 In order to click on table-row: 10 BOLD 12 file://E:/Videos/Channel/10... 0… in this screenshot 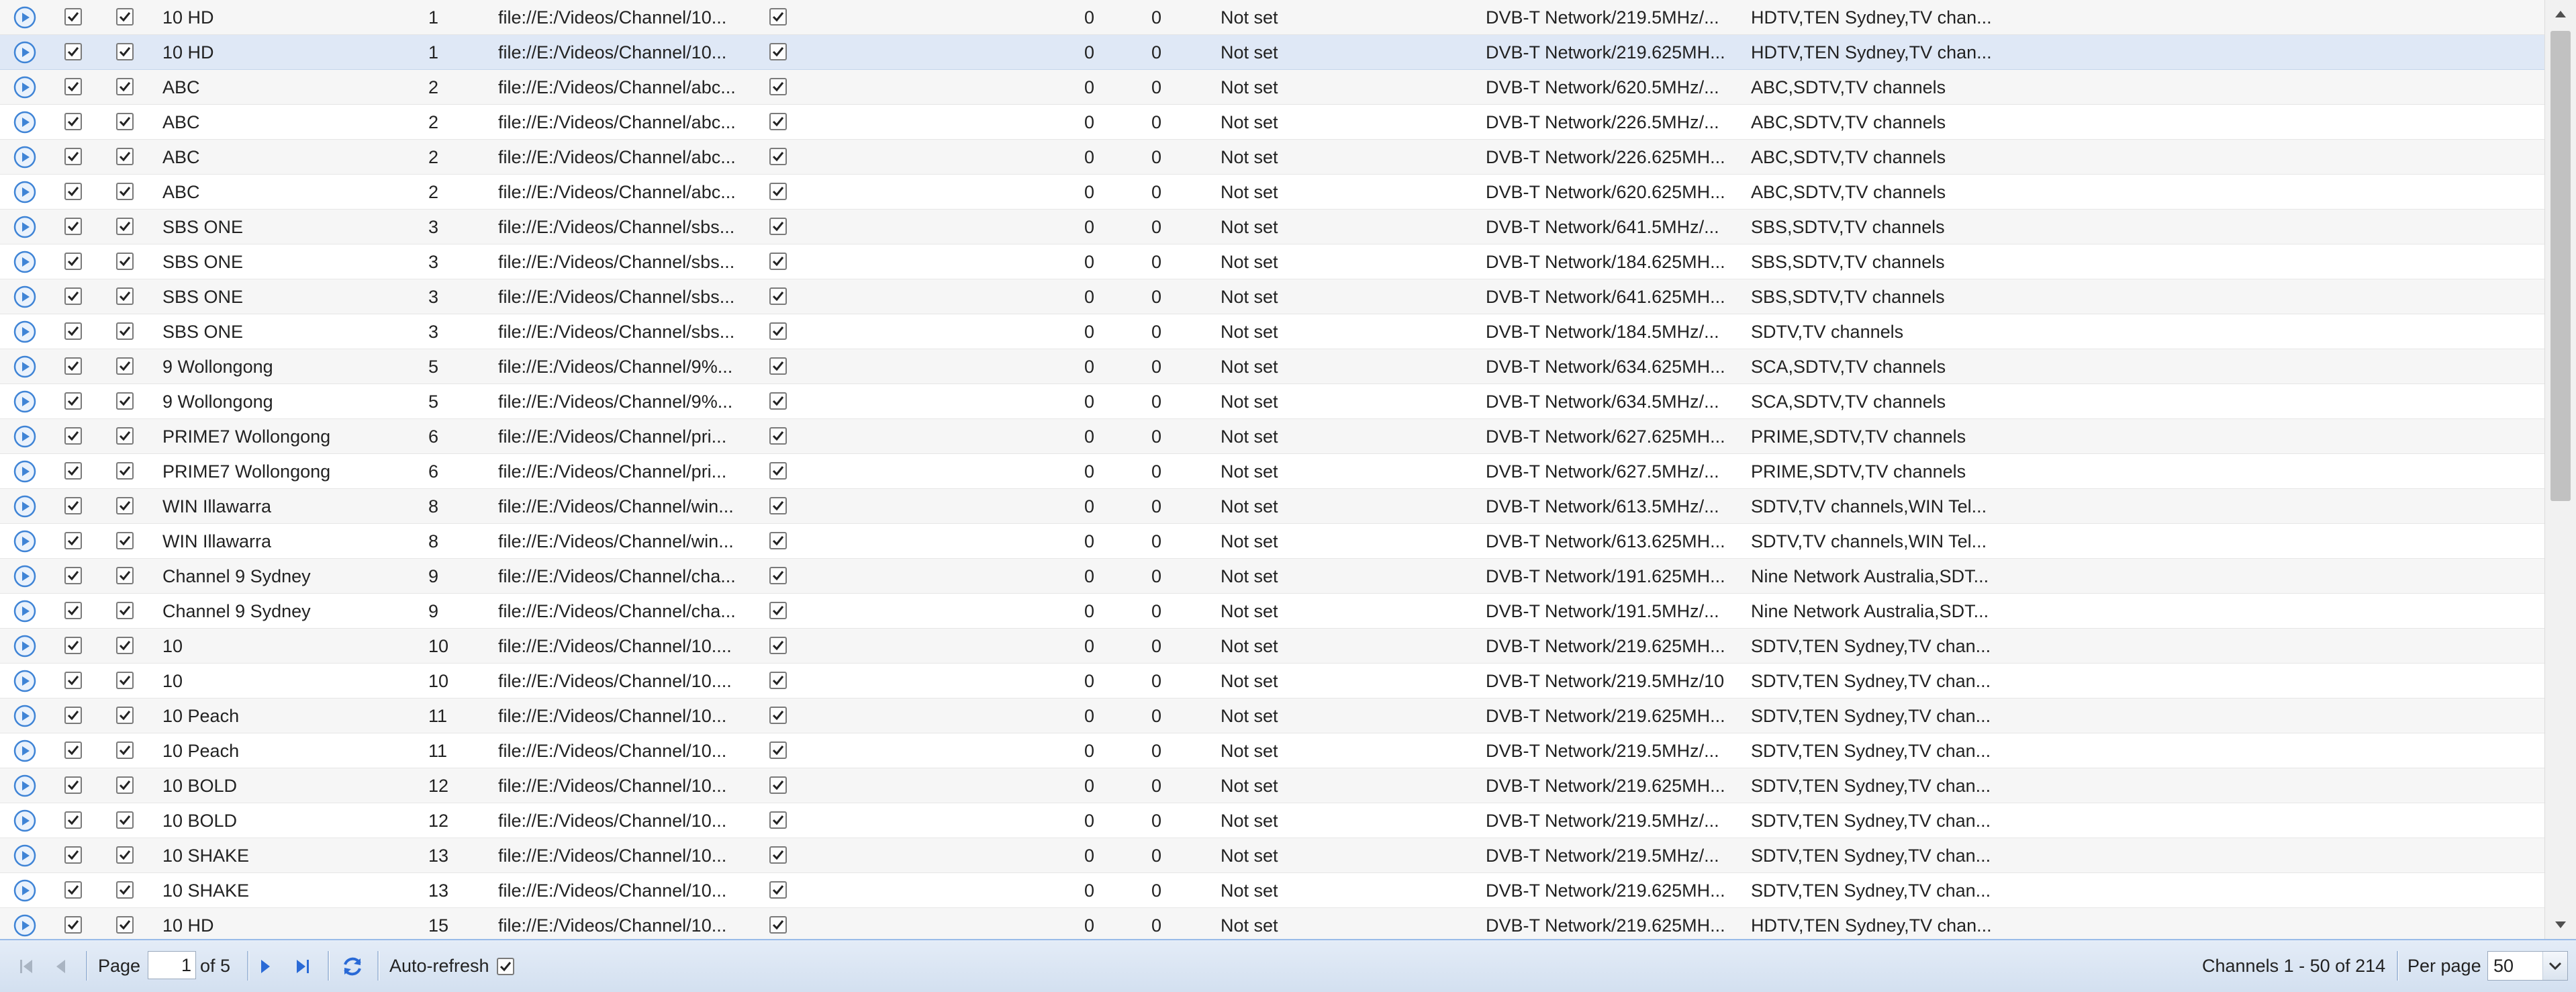, I will do `click(1272, 821)`.